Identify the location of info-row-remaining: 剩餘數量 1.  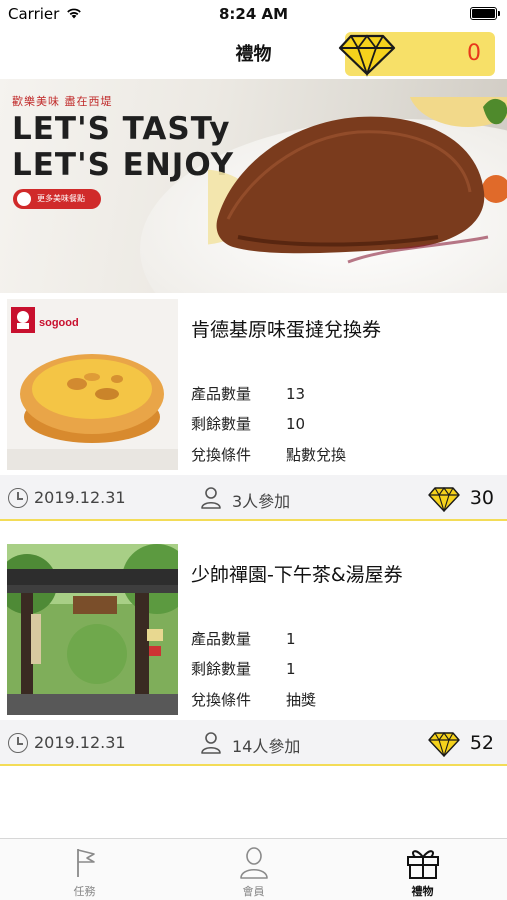
(243, 668).